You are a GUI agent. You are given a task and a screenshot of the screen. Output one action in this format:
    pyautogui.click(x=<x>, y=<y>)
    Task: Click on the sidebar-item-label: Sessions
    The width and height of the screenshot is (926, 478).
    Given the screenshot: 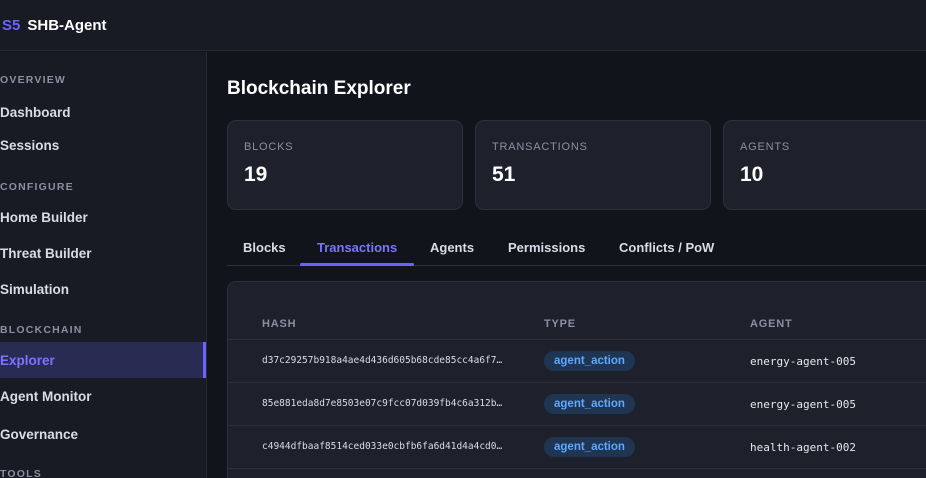 What is the action you would take?
    pyautogui.click(x=30, y=145)
    